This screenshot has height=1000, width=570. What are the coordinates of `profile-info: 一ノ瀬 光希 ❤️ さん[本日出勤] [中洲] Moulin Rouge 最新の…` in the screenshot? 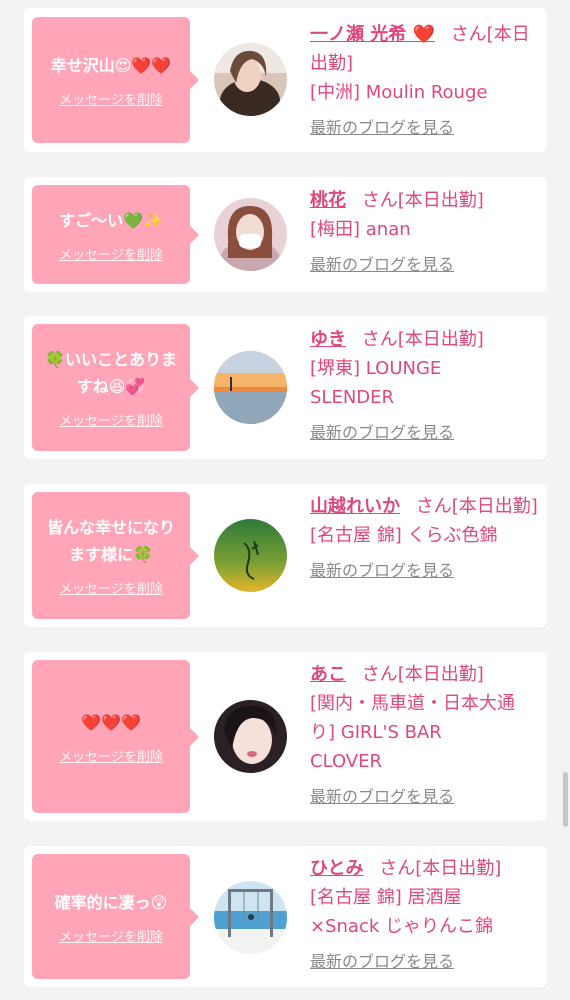 It's located at (425, 81).